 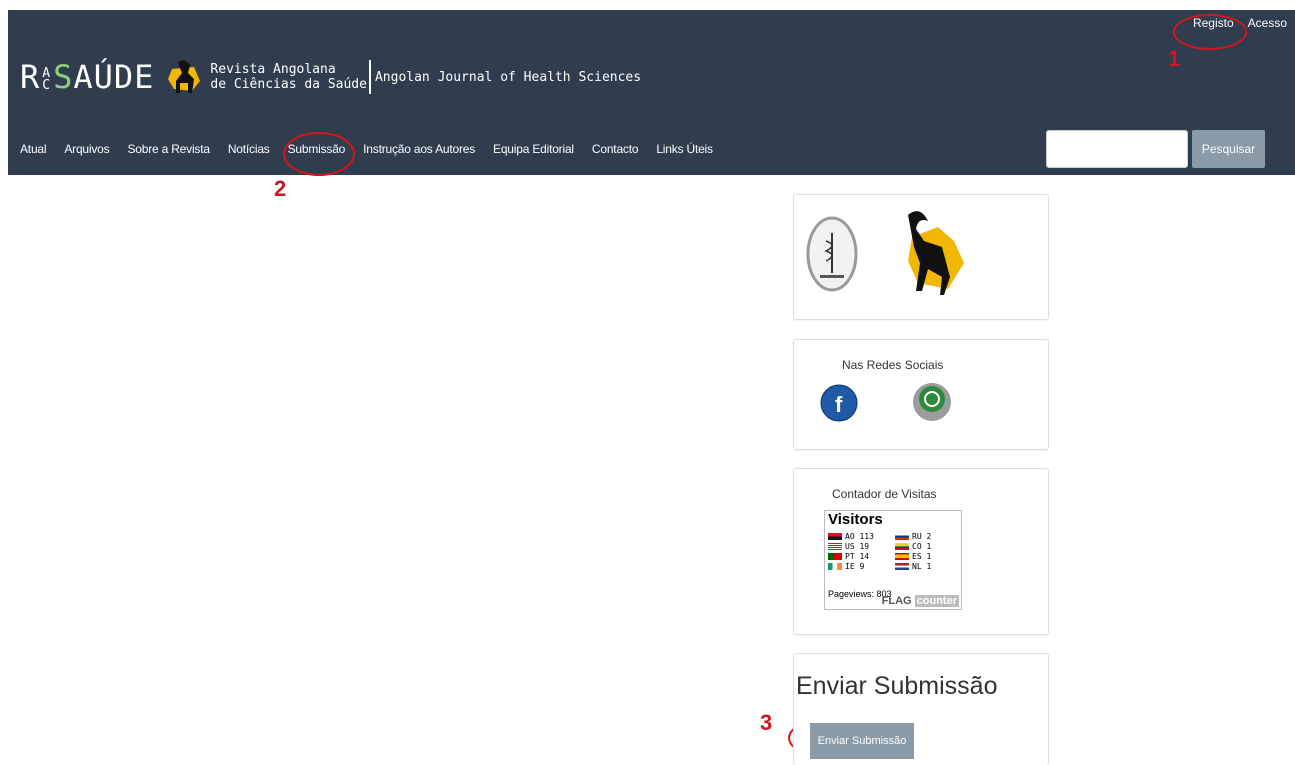 I want to click on facebook-icon: f, so click(x=839, y=403).